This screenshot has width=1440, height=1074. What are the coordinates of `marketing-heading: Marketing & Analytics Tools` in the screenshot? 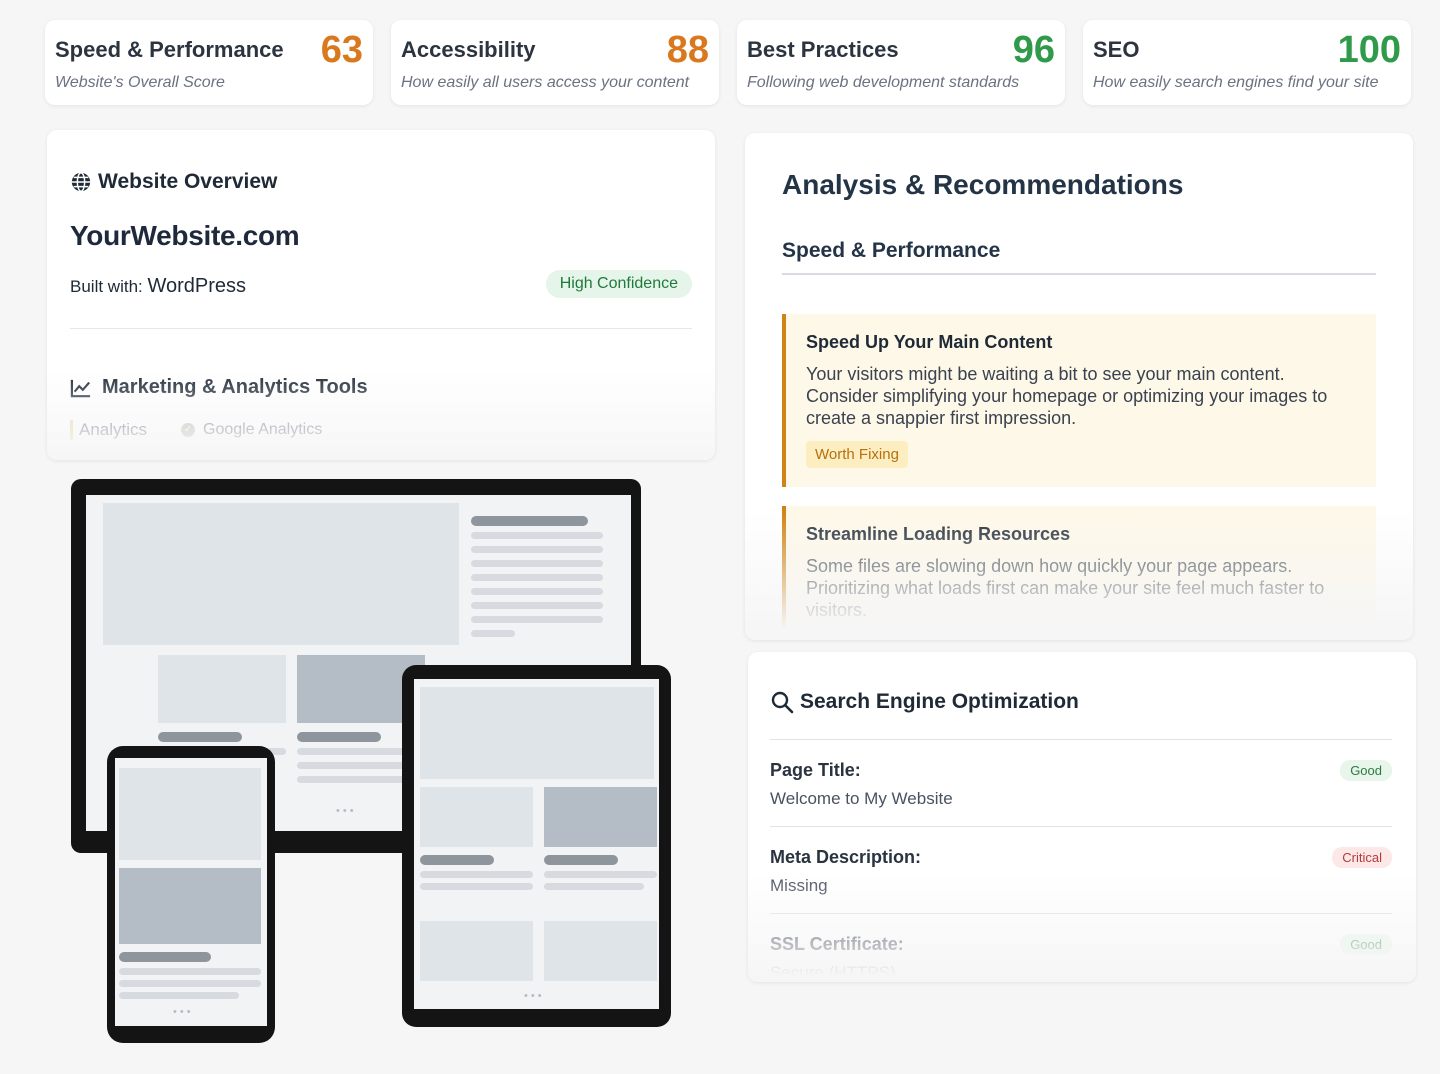 It's located at (219, 387).